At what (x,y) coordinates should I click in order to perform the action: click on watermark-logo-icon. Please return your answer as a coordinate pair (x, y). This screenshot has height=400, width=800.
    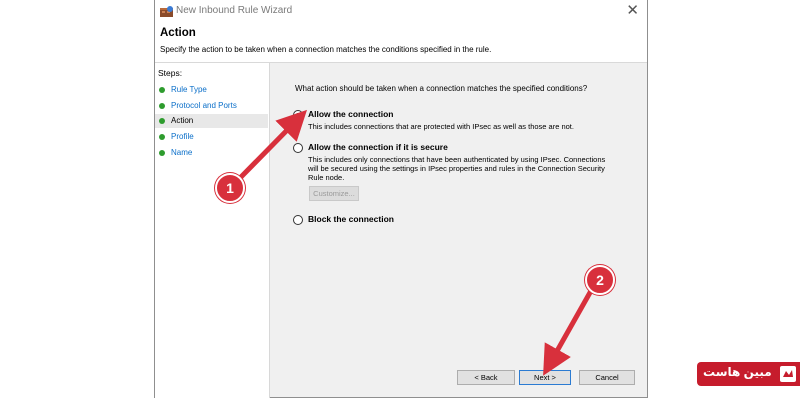
    Looking at the image, I should click on (788, 374).